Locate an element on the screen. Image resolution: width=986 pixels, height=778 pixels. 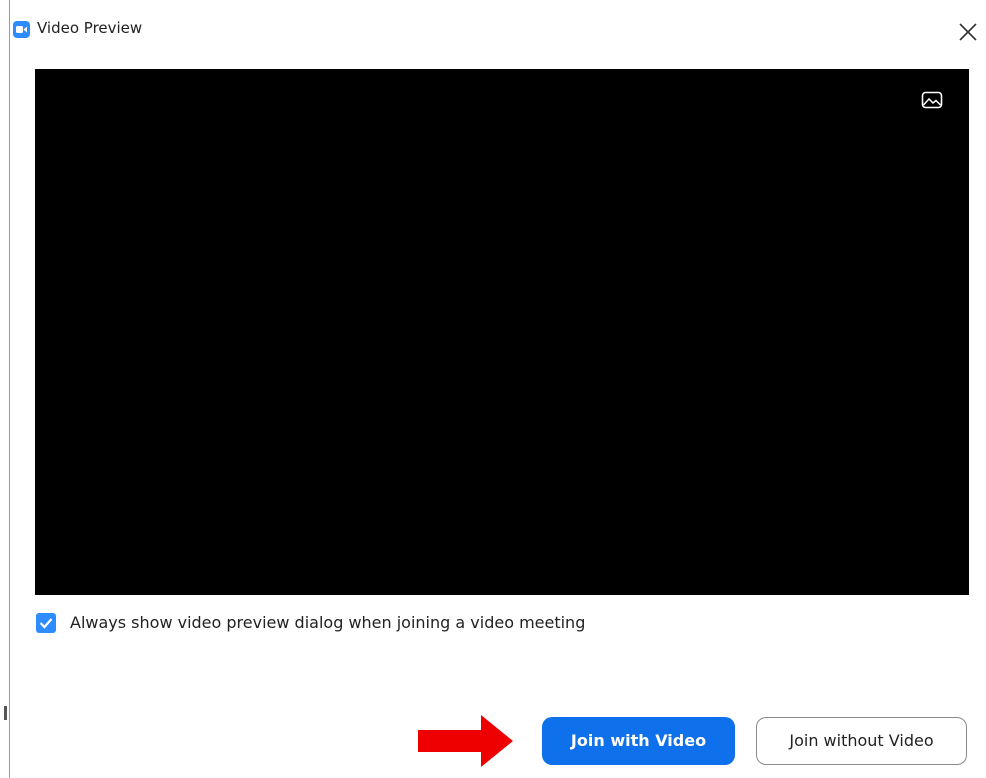
window-title: Video Preview is located at coordinates (90, 28).